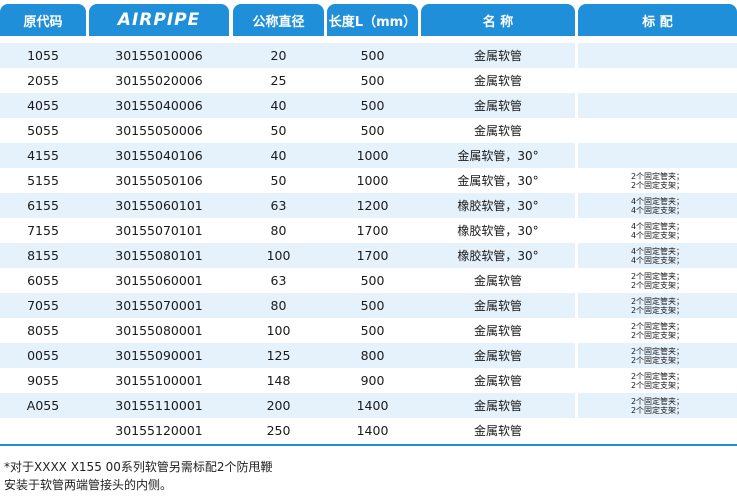 The image size is (737, 500). What do you see at coordinates (43, 55) in the screenshot?
I see `cell-orig-code: 1055` at bounding box center [43, 55].